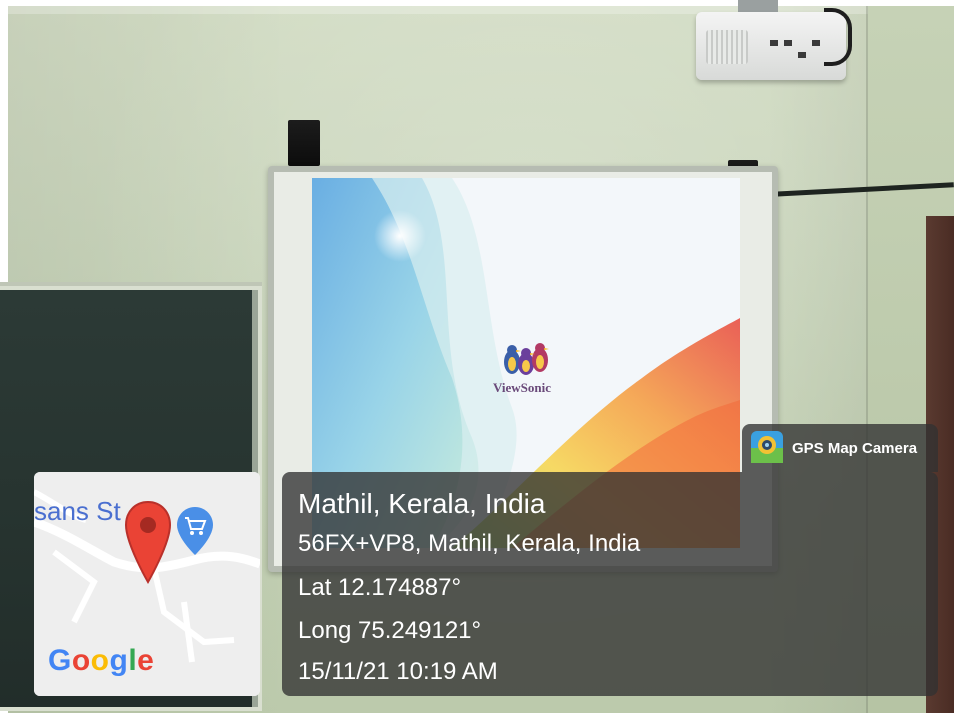  I want to click on projector-cable, so click(838, 37).